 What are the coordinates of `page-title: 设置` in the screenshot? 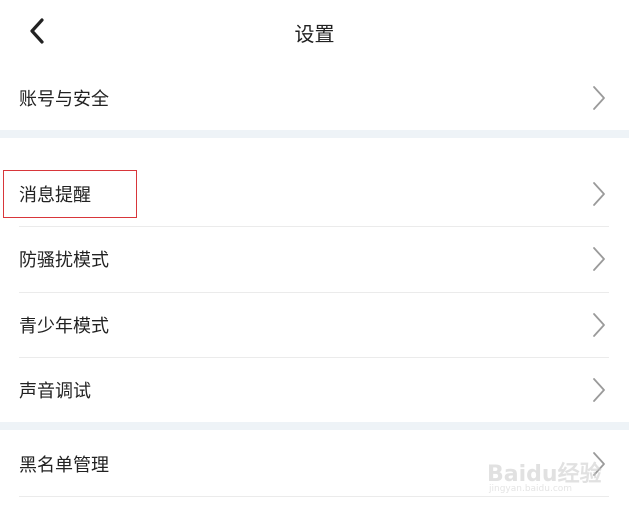 It's located at (314, 34).